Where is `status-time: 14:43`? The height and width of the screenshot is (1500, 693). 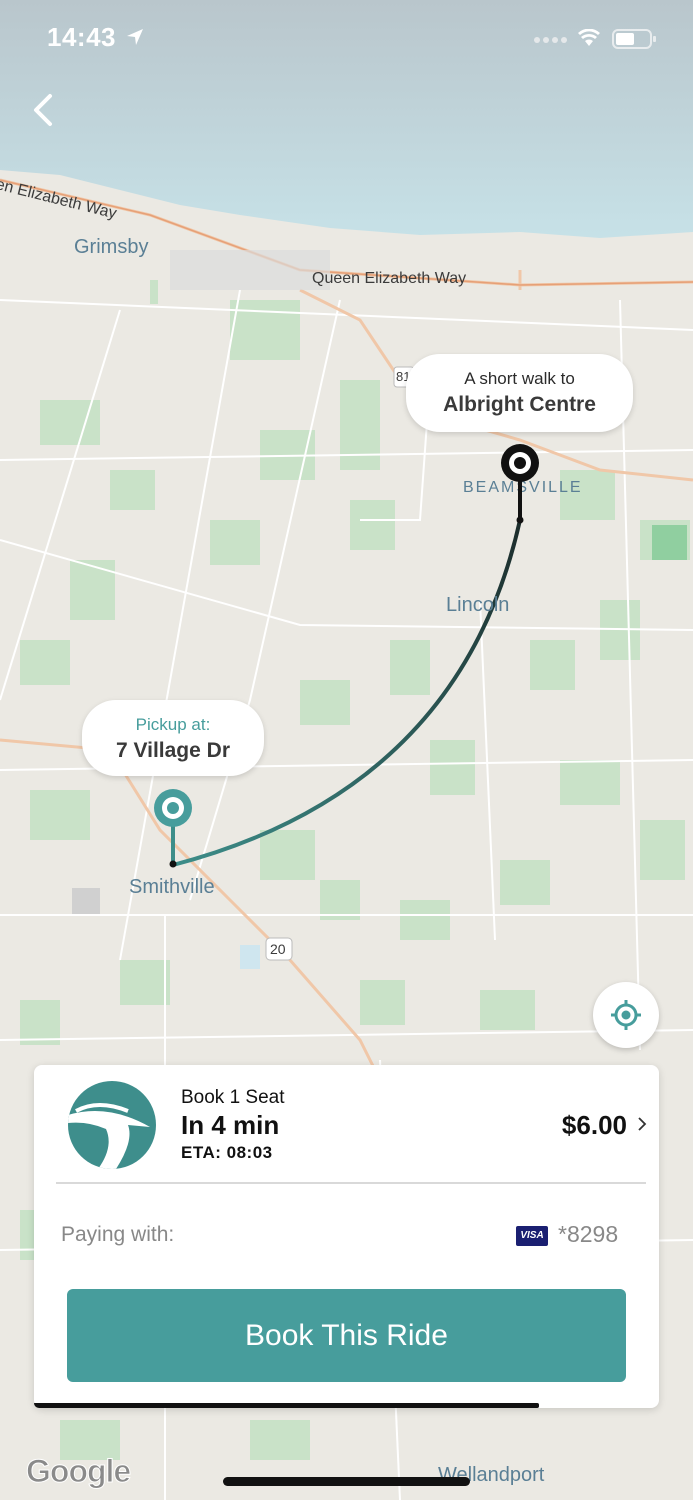
status-time: 14:43 is located at coordinates (81, 37).